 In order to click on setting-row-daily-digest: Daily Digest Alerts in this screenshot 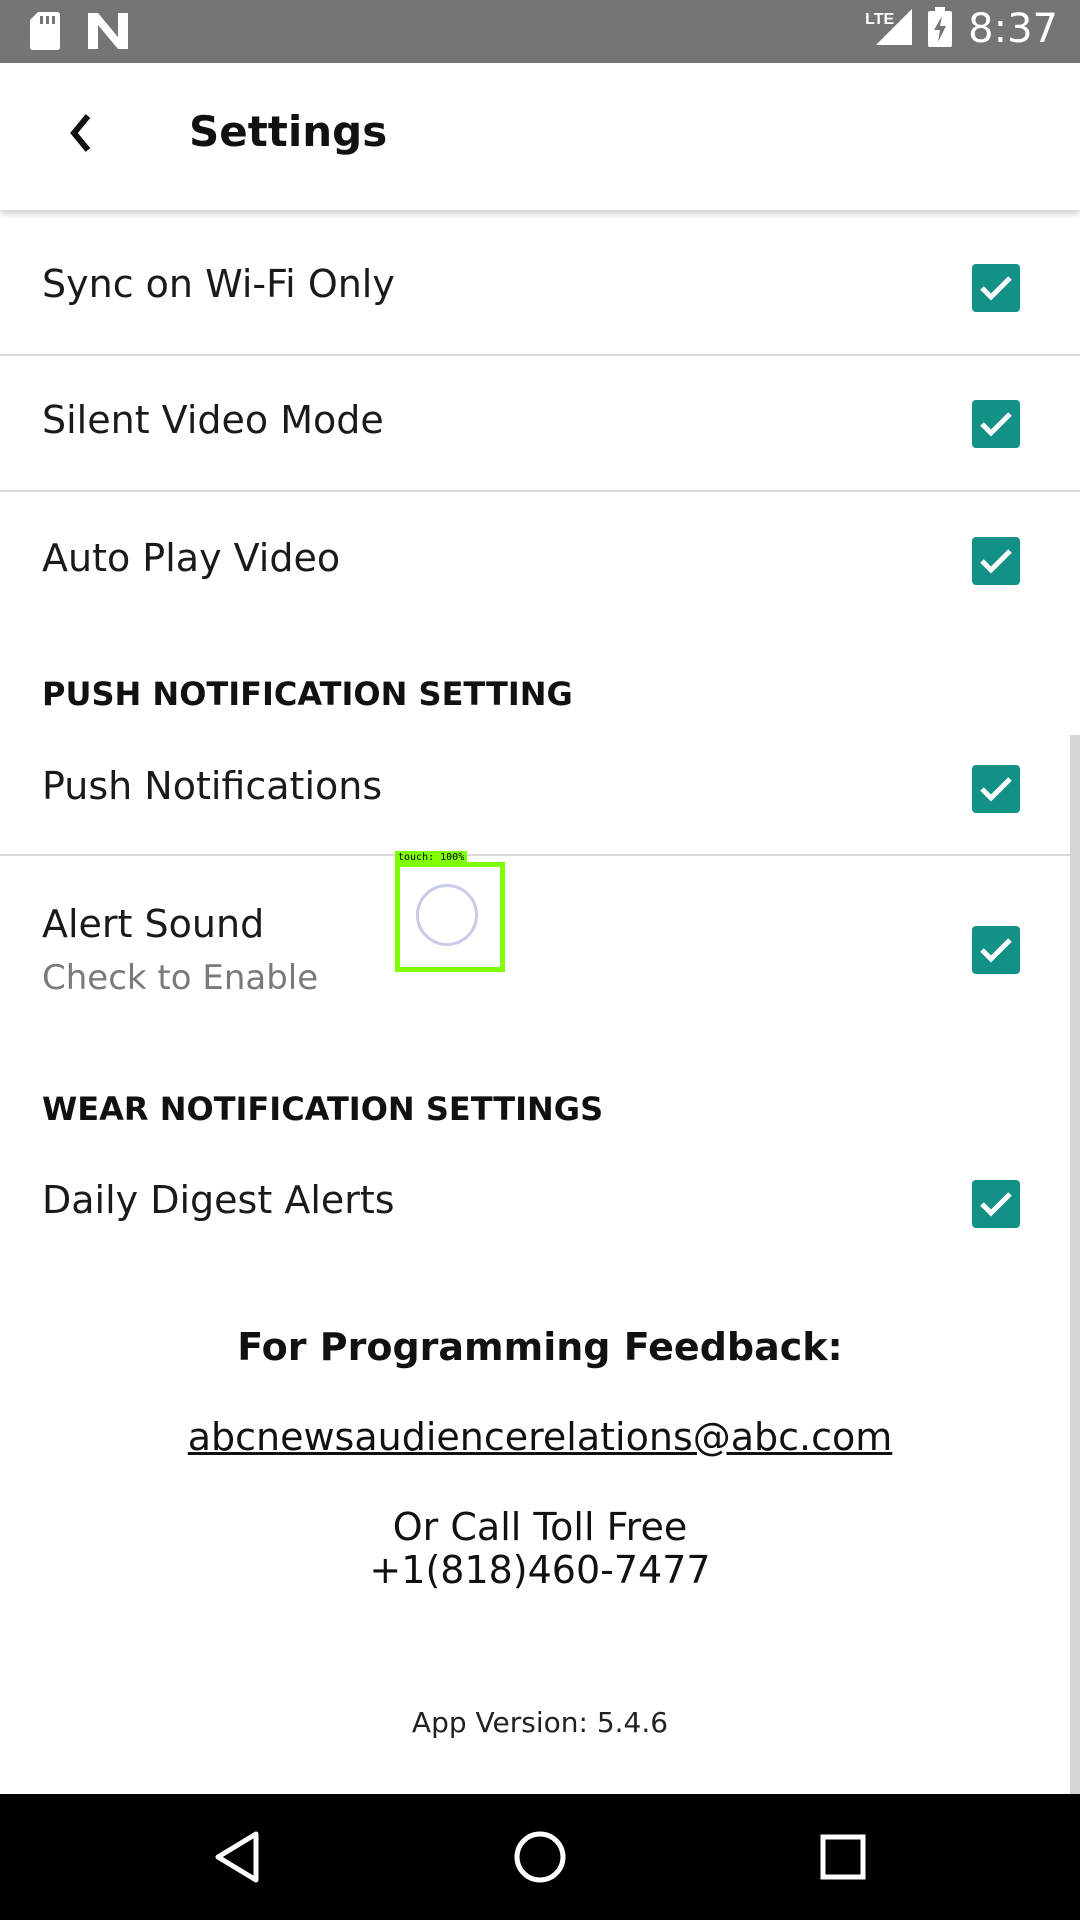, I will do `click(540, 1202)`.